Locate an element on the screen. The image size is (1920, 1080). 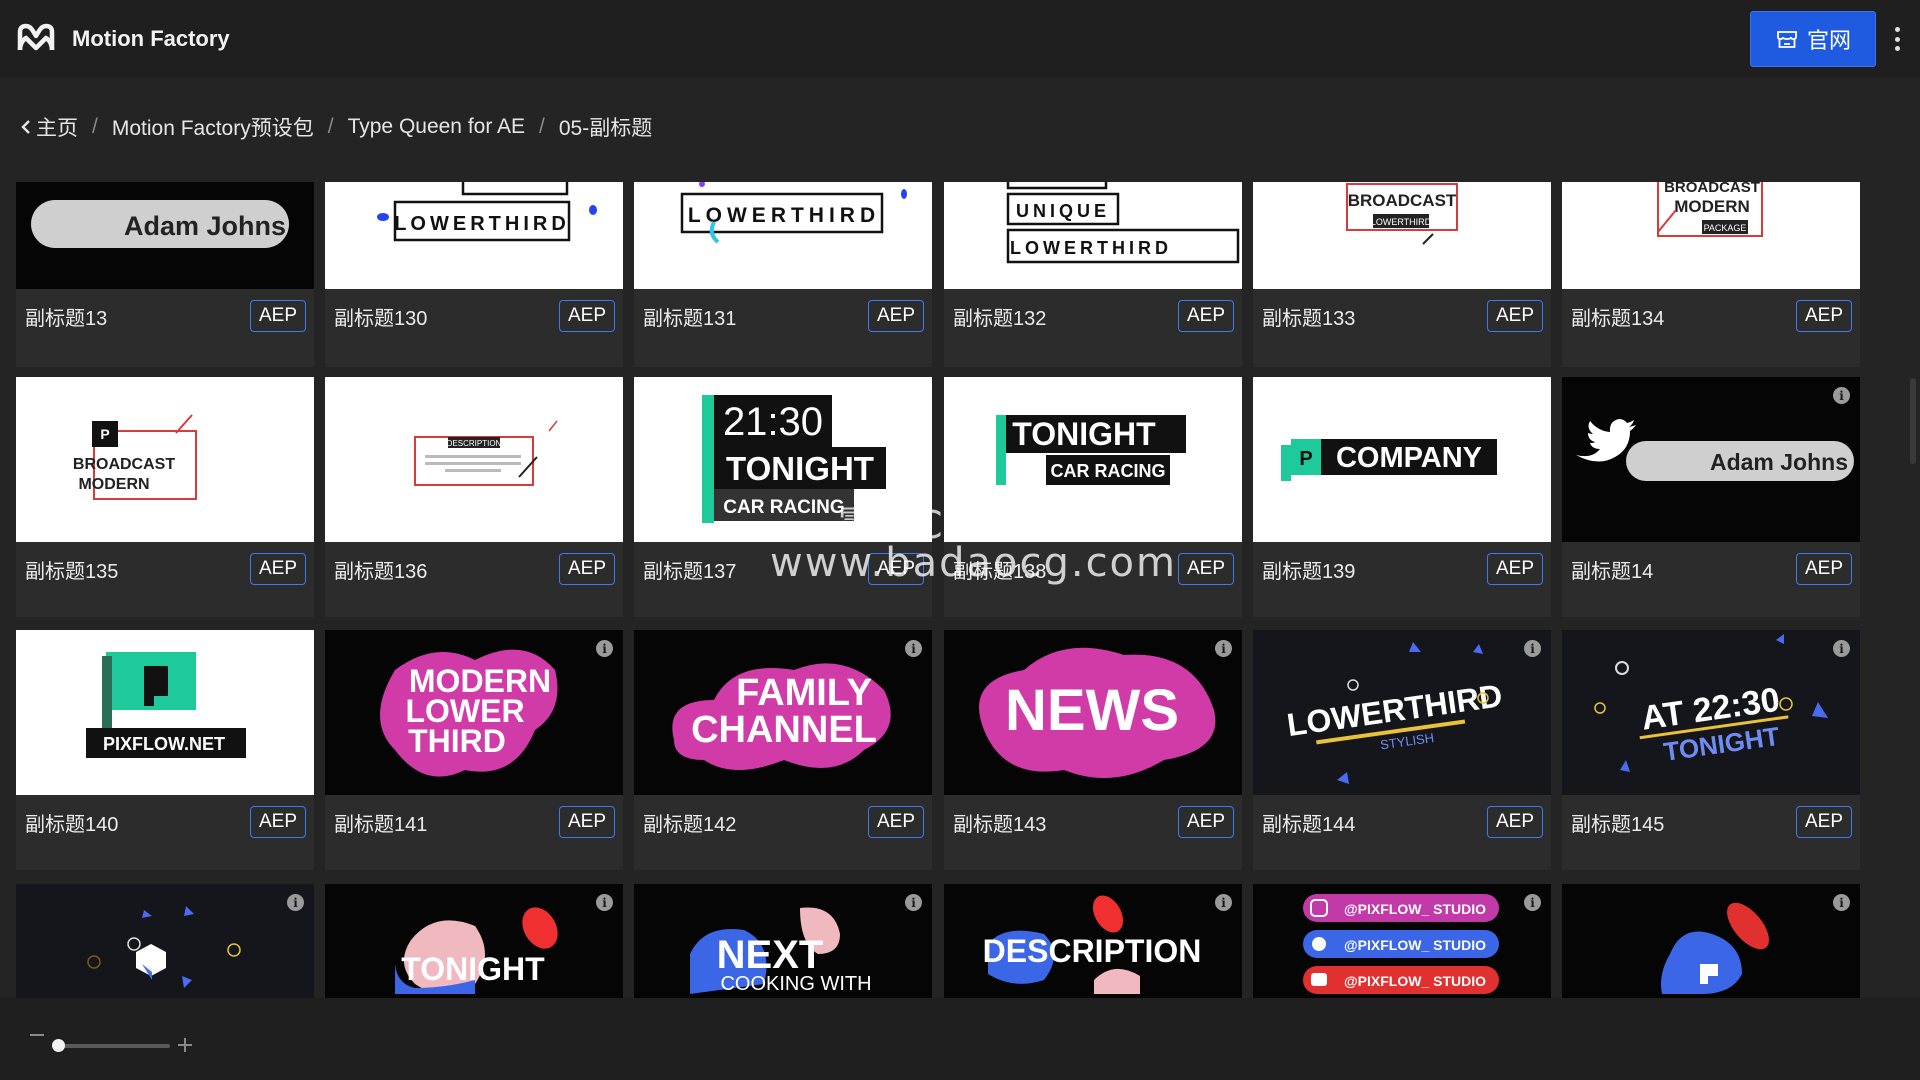
official-site-button: 官网 is located at coordinates (1813, 39).